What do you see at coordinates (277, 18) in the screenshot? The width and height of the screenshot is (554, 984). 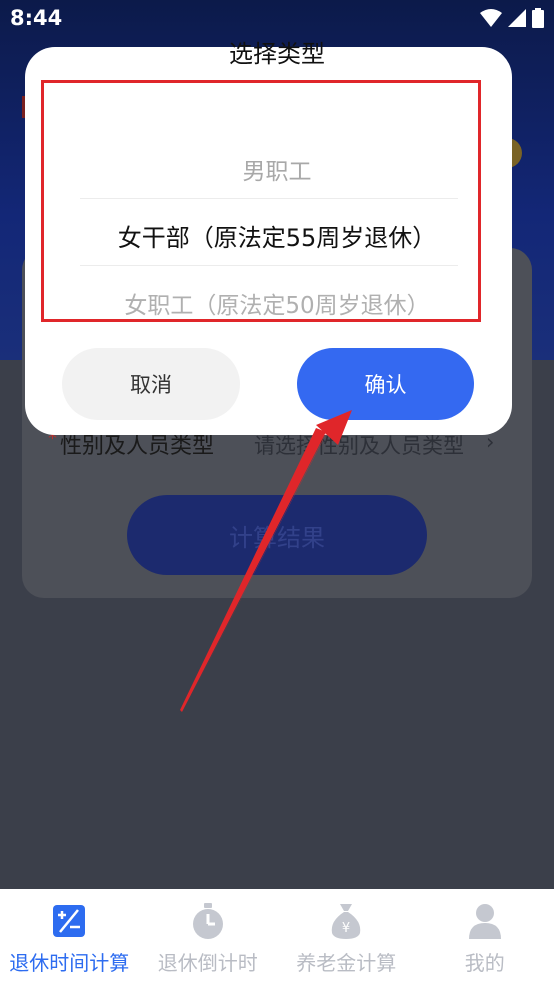 I see `status-bar: 8:44` at bounding box center [277, 18].